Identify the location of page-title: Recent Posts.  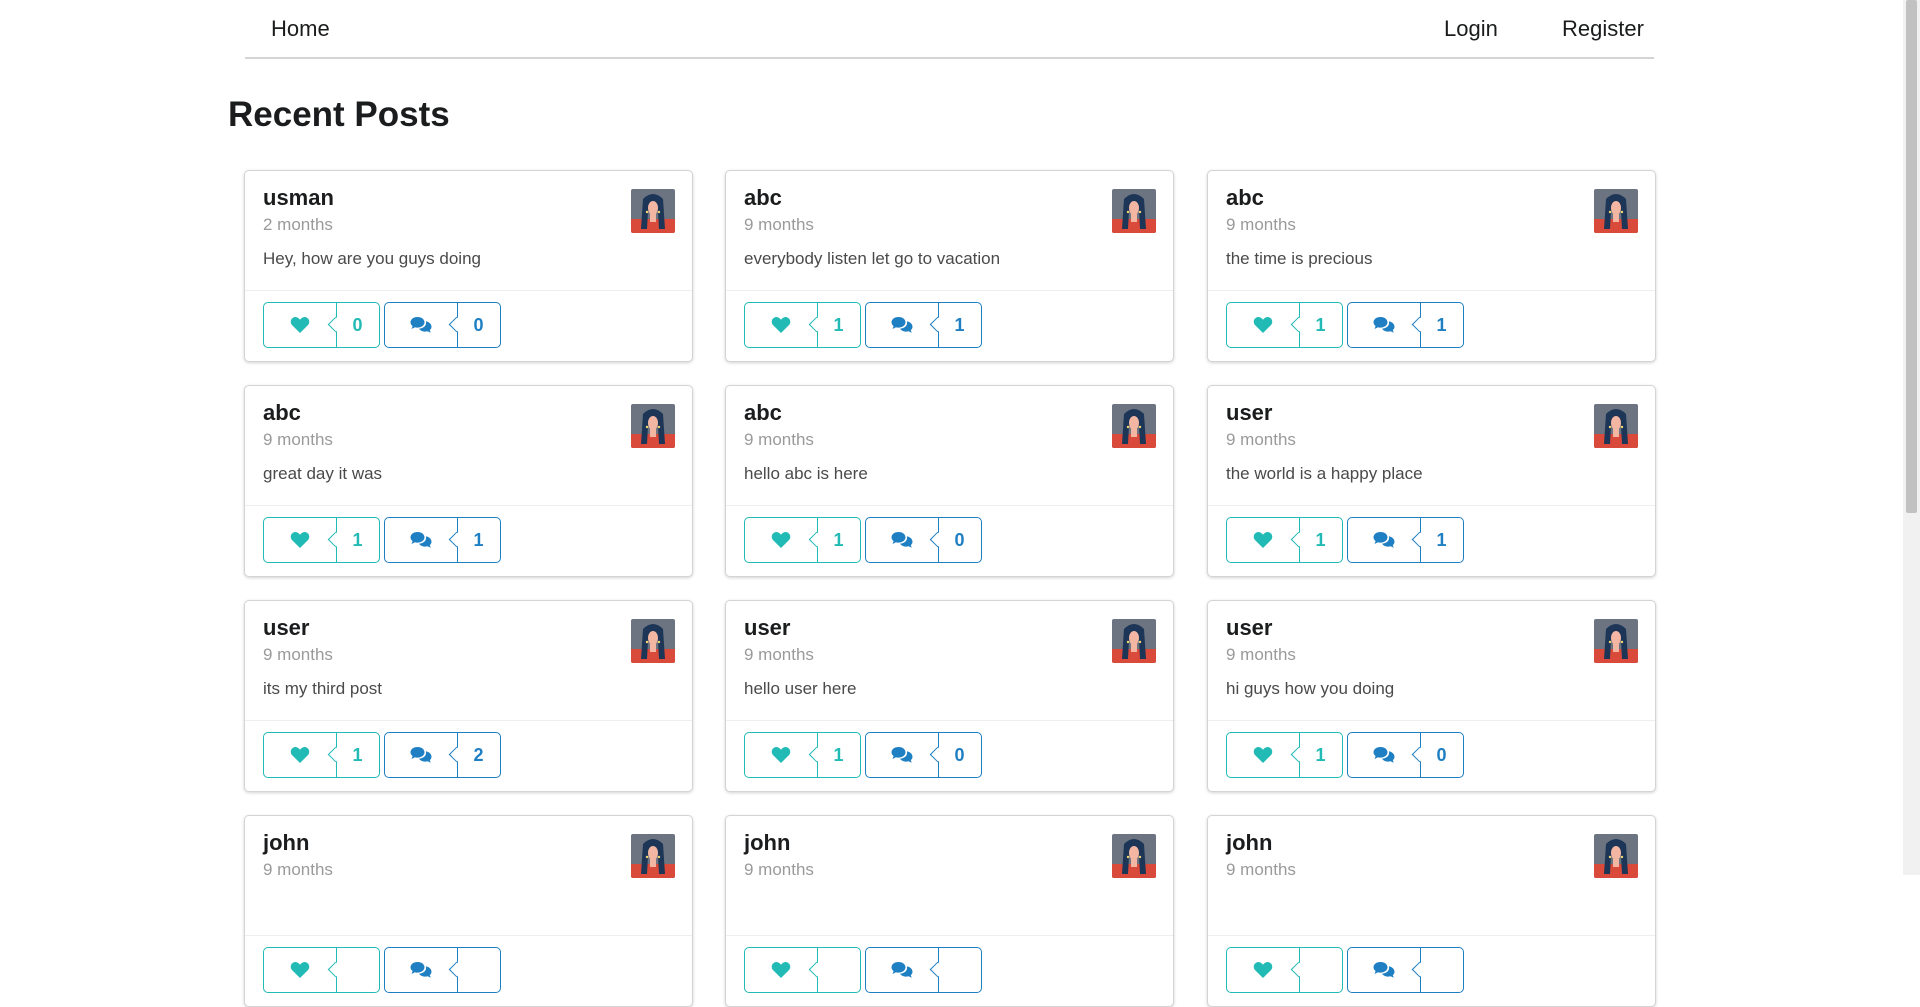
(339, 114).